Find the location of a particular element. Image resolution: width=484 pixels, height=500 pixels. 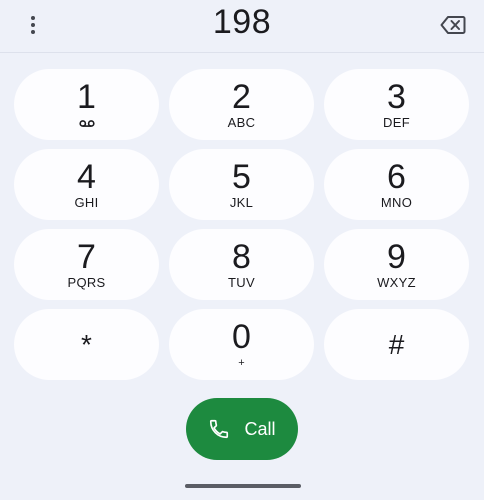

key-letters: GHI is located at coordinates (86, 202).